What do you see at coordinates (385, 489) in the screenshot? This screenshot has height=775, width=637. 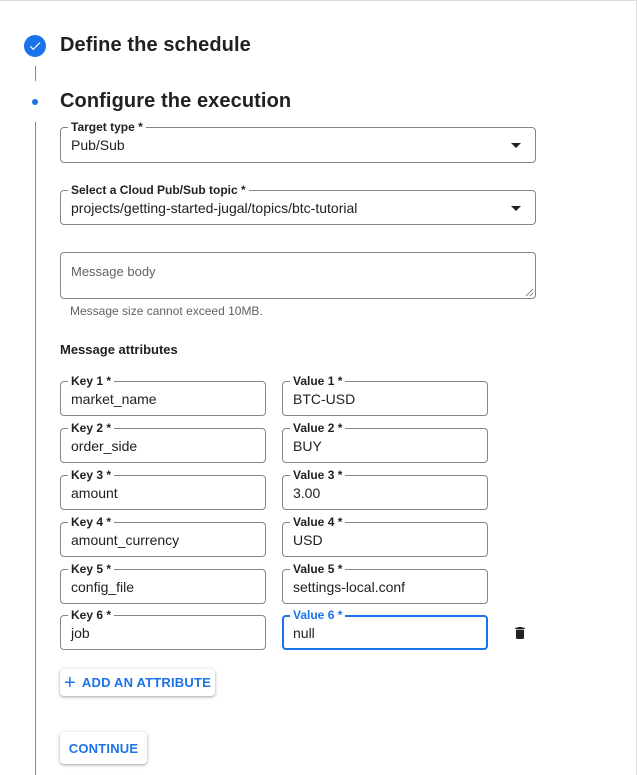 I see `value-field-3: Value 3 * 3.00` at bounding box center [385, 489].